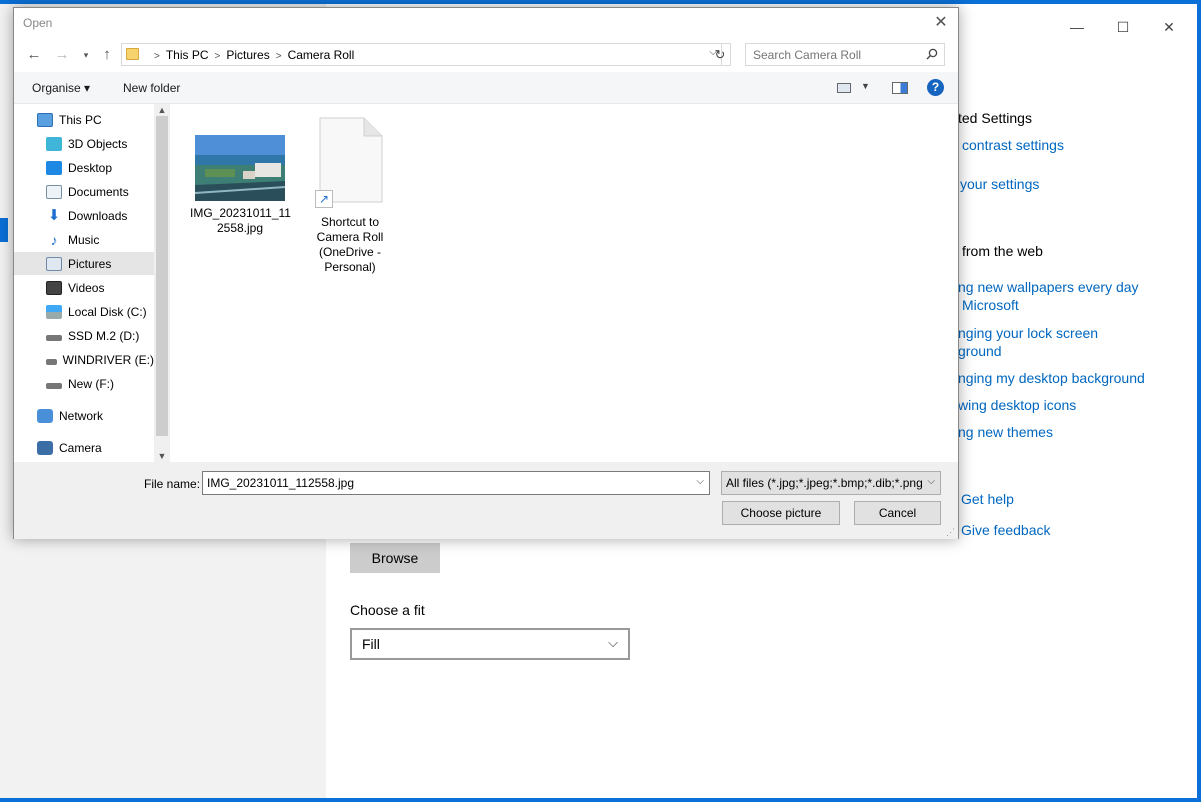  What do you see at coordinates (84, 239) in the screenshot?
I see `nav-item-music: ♪ Music` at bounding box center [84, 239].